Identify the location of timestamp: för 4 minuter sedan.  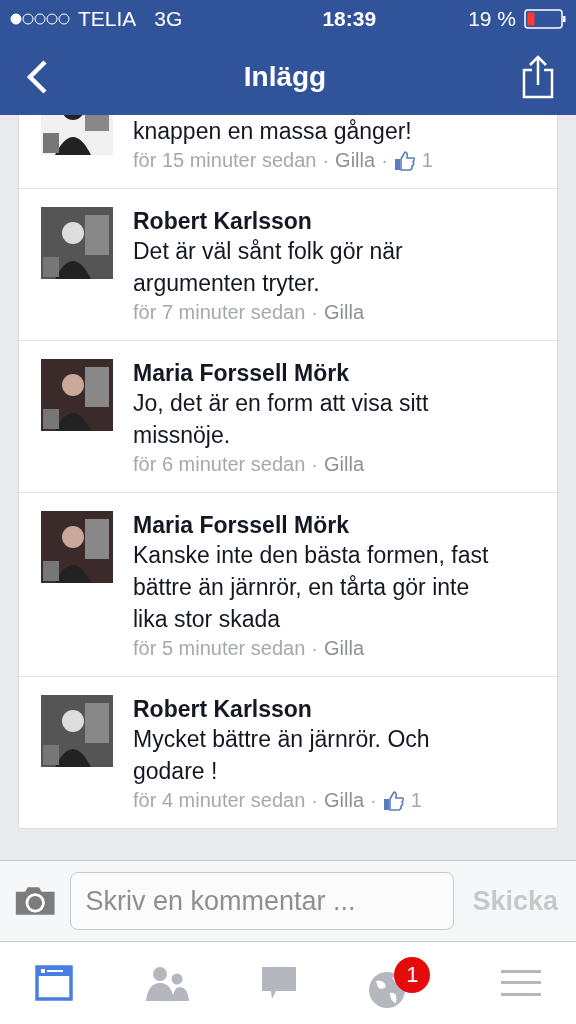
(219, 800).